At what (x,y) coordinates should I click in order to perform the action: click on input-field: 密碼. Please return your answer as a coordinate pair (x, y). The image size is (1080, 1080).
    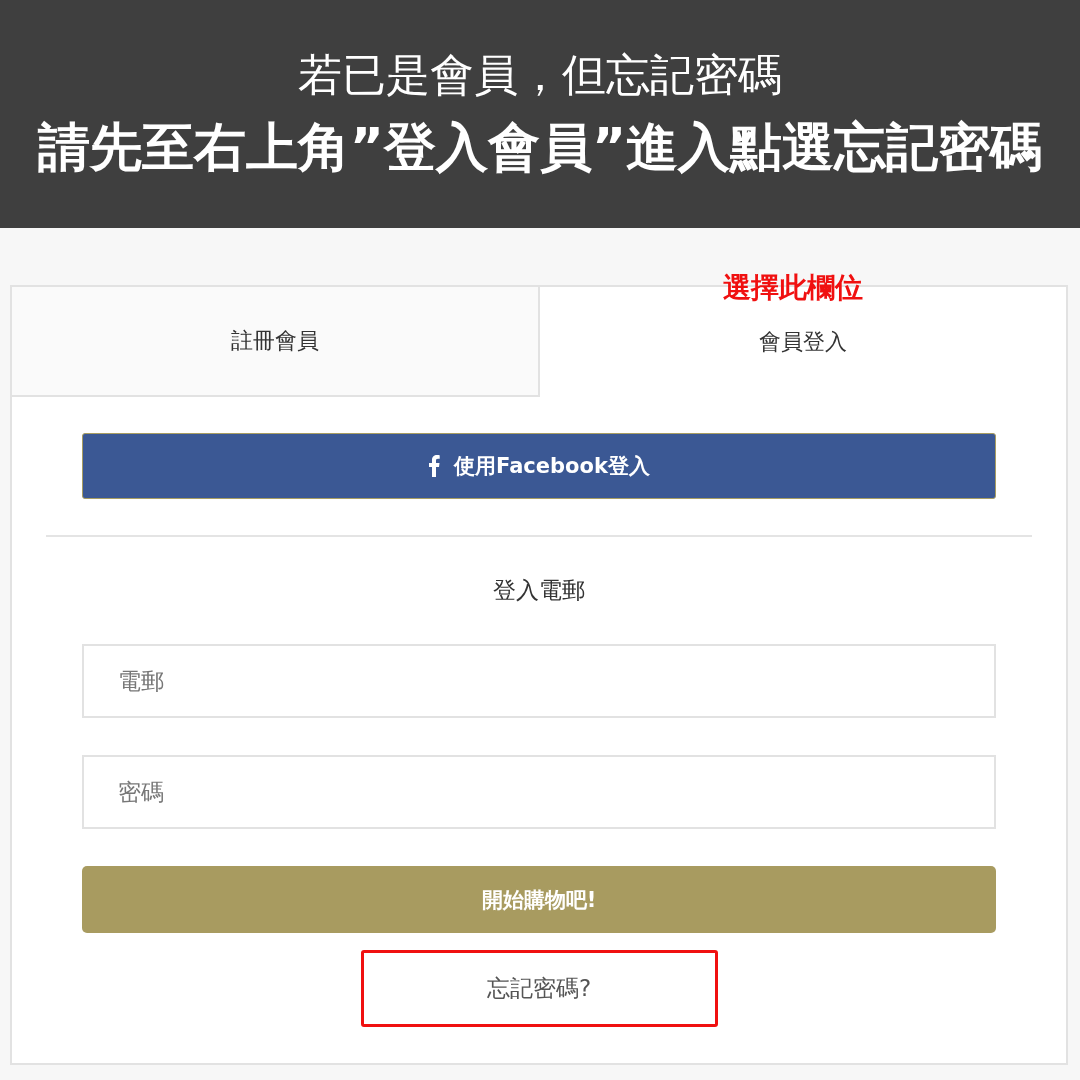
    Looking at the image, I should click on (539, 792).